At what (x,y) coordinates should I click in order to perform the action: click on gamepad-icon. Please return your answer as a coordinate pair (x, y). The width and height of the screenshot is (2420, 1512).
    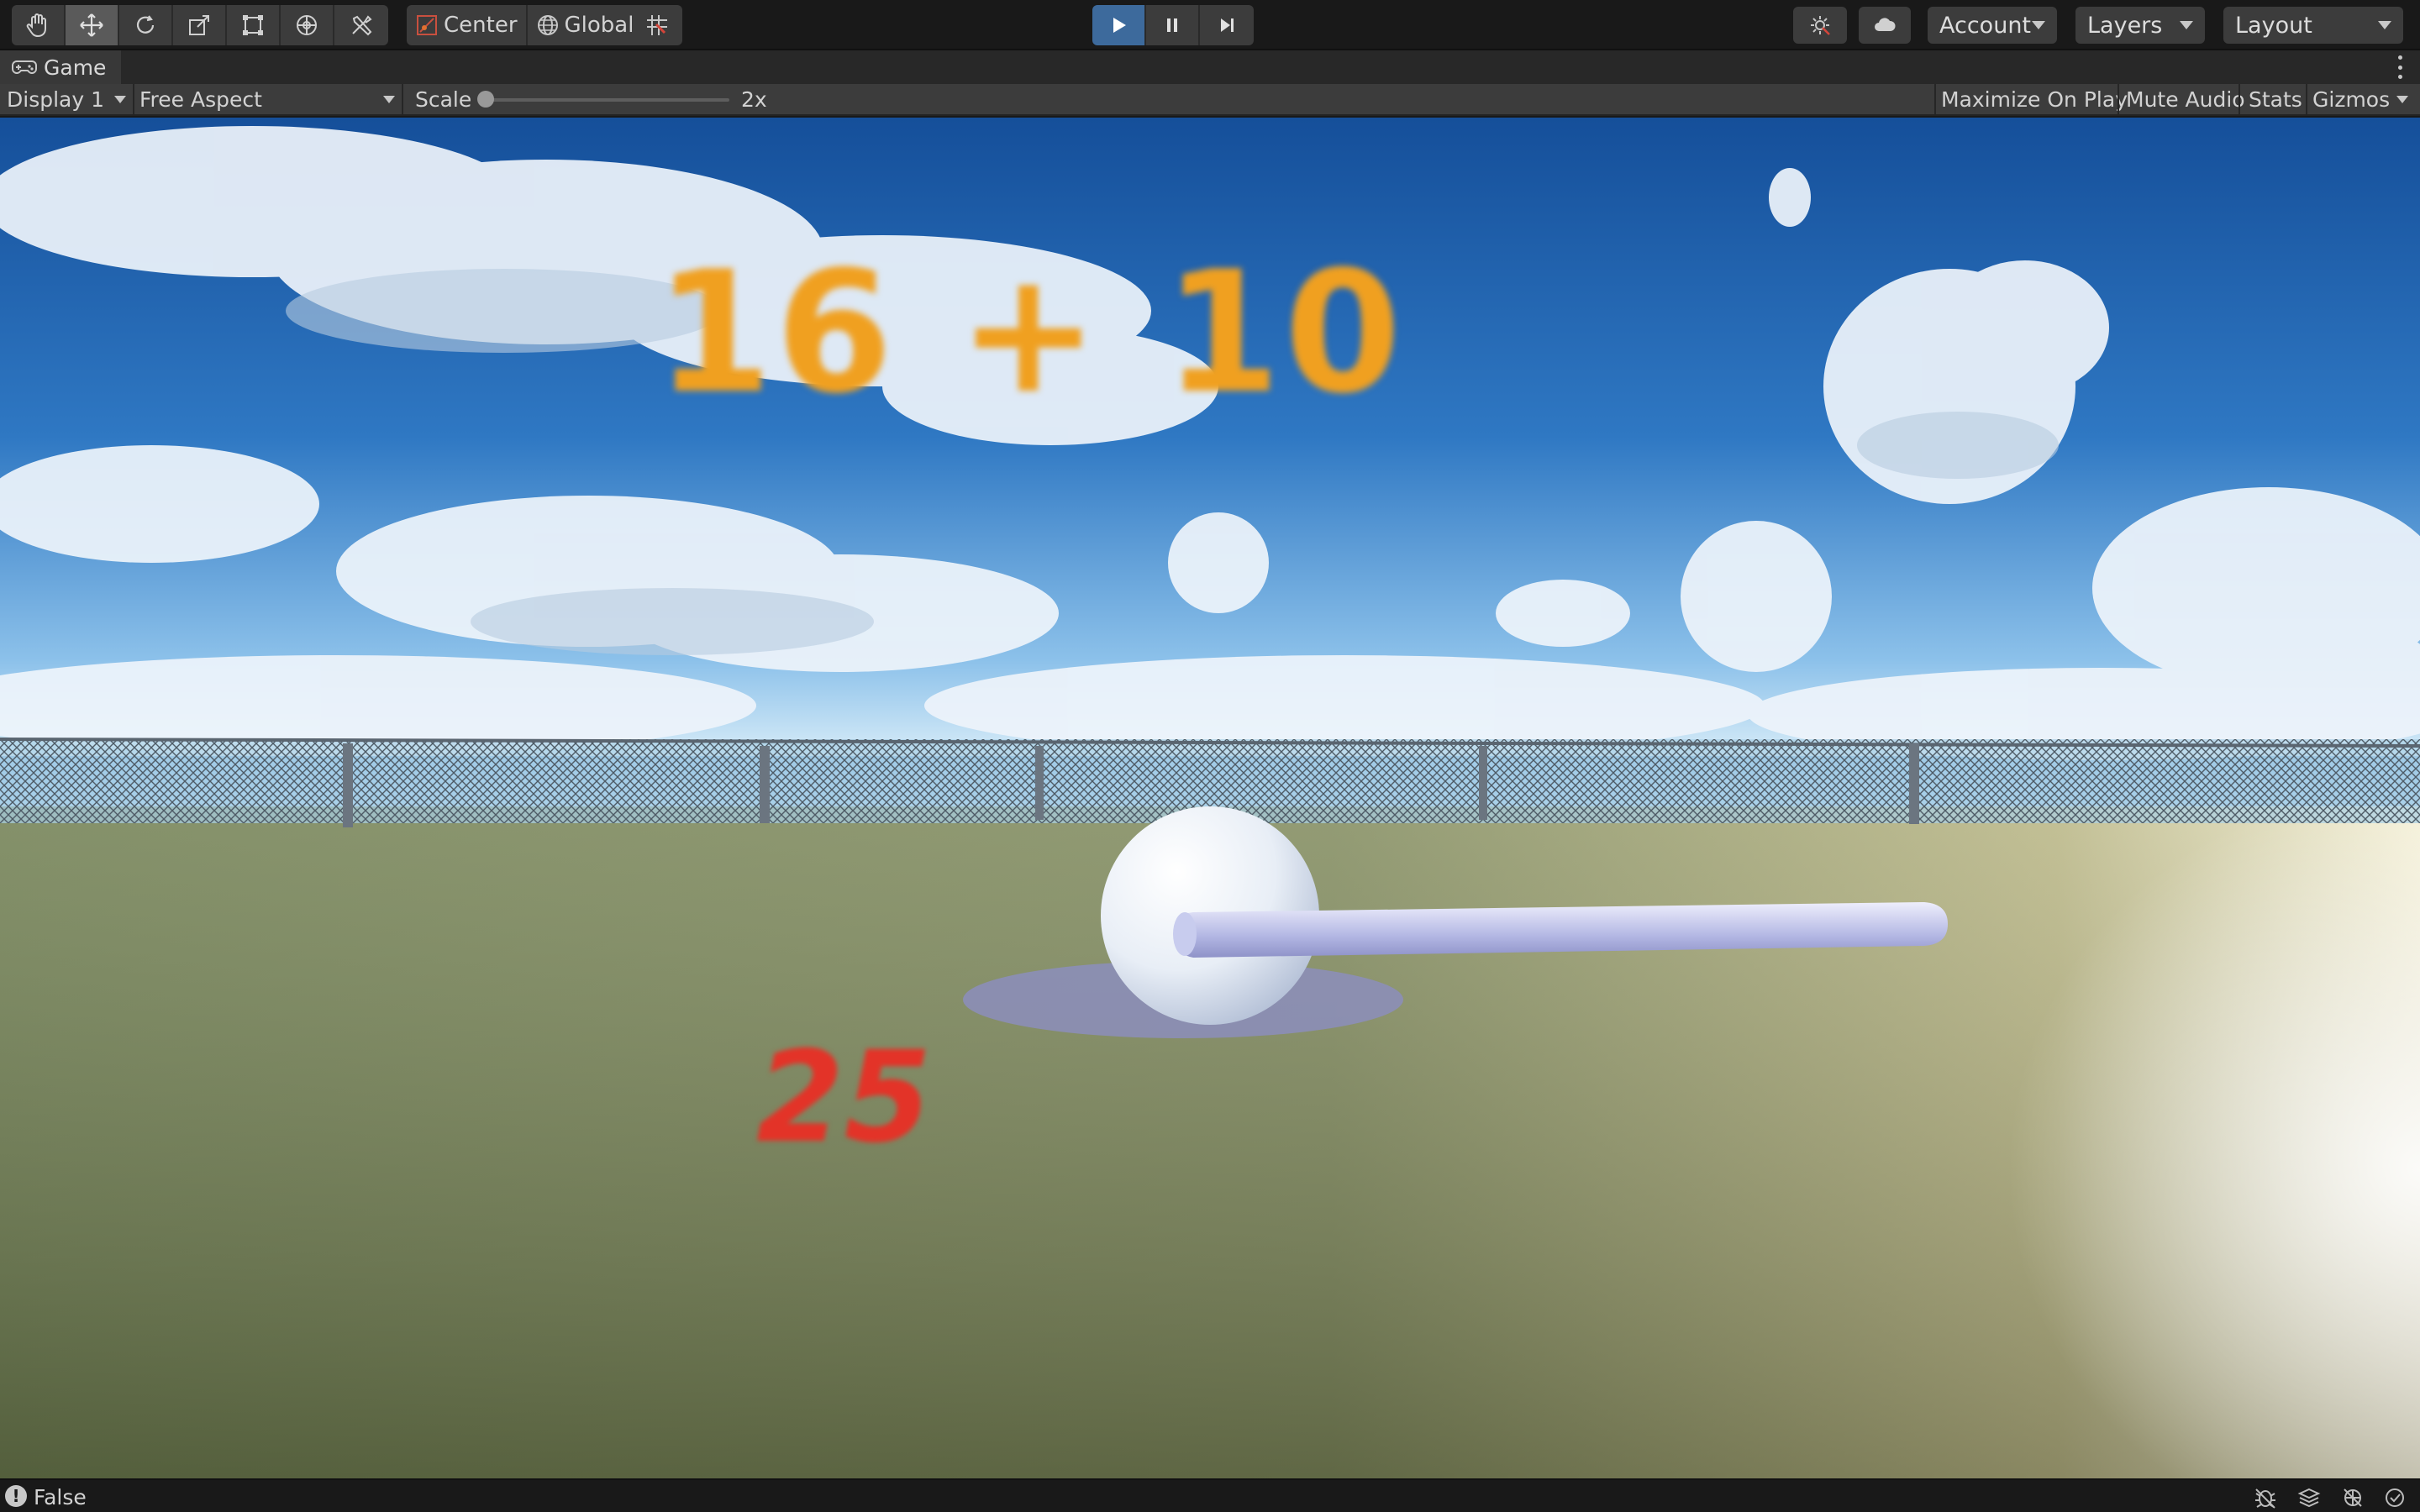
    Looking at the image, I should click on (24, 67).